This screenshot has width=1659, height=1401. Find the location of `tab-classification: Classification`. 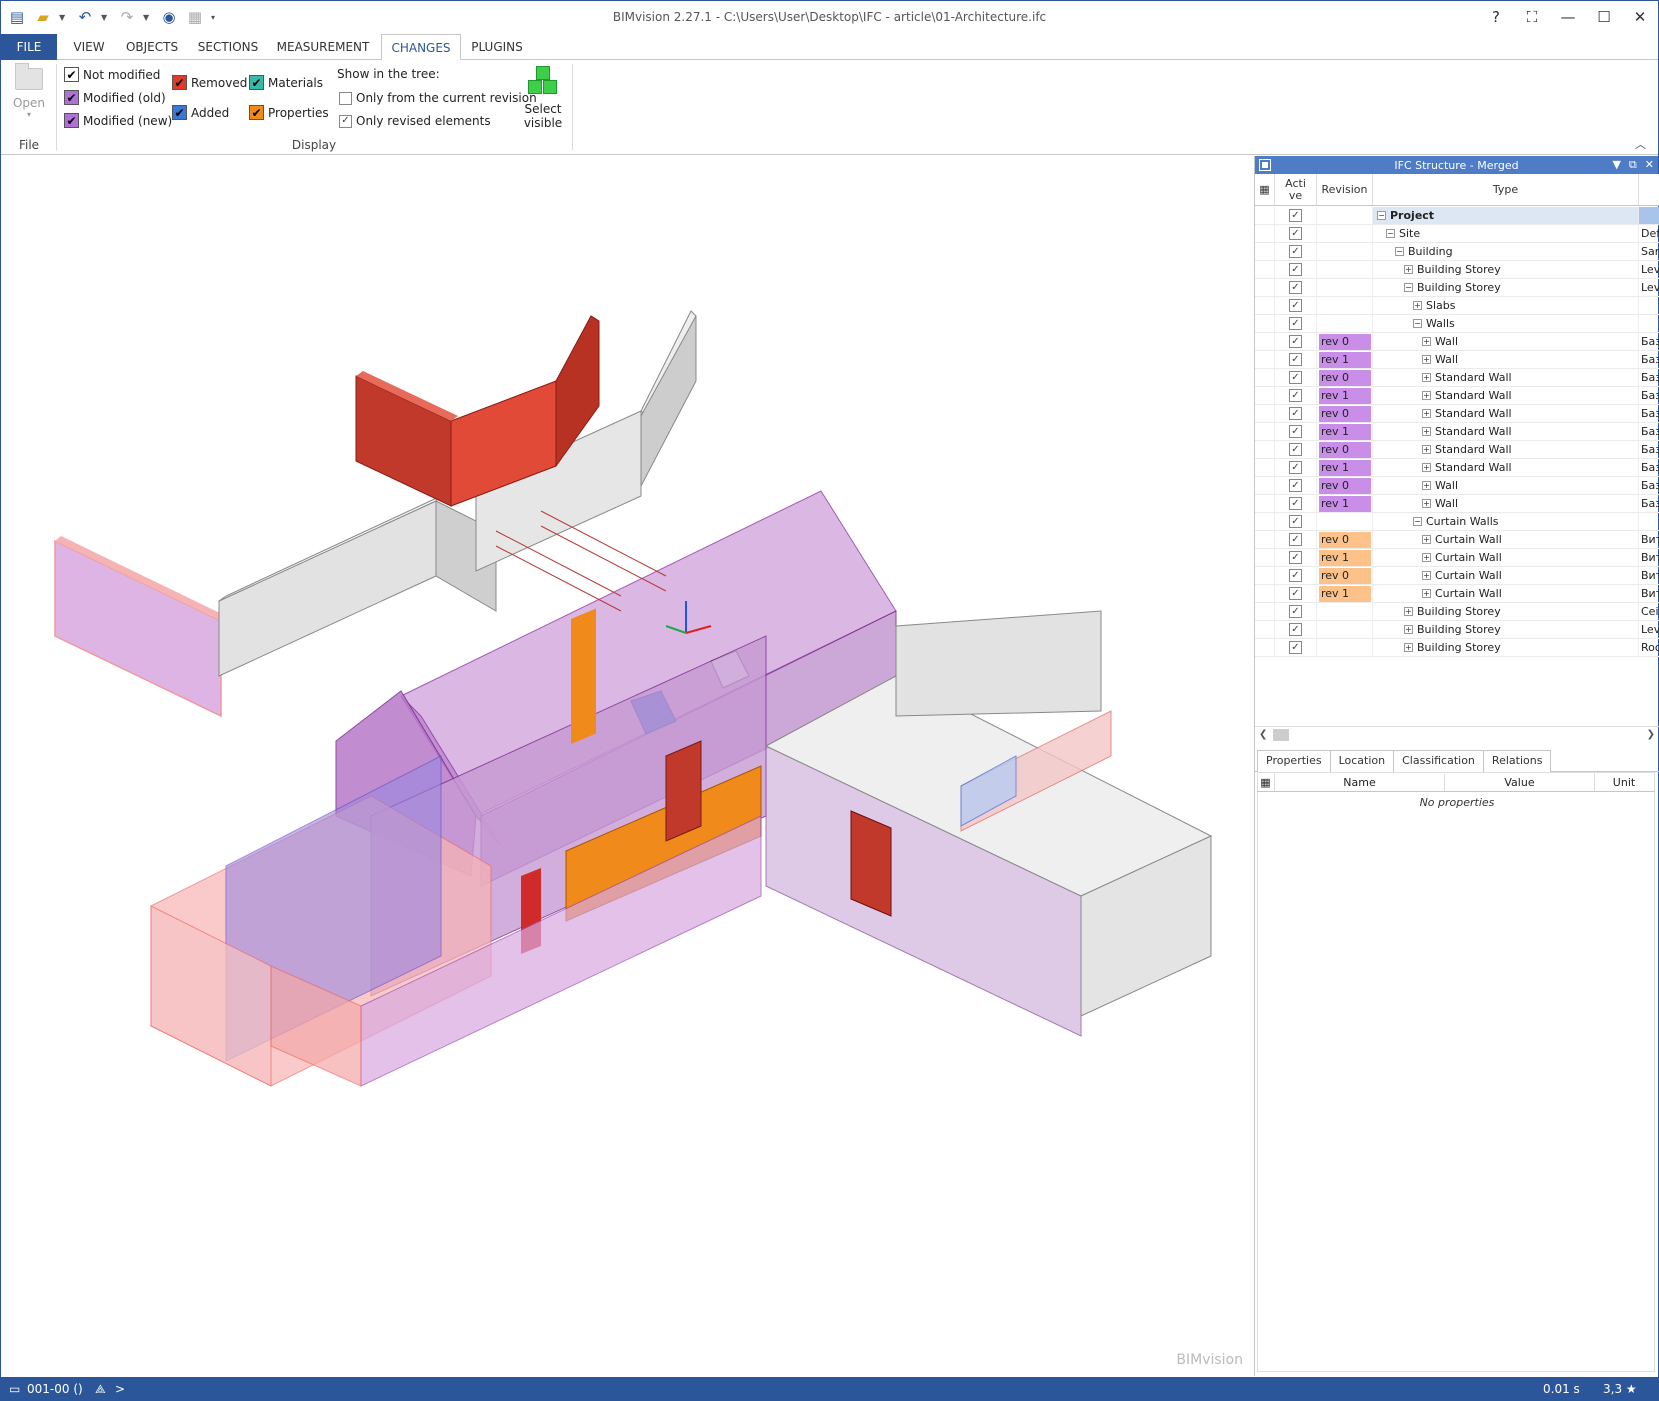

tab-classification: Classification is located at coordinates (1438, 761).